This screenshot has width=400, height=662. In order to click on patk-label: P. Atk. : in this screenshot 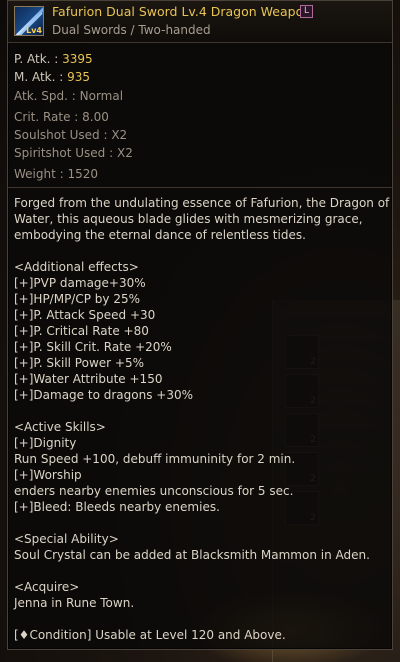, I will do `click(38, 59)`.